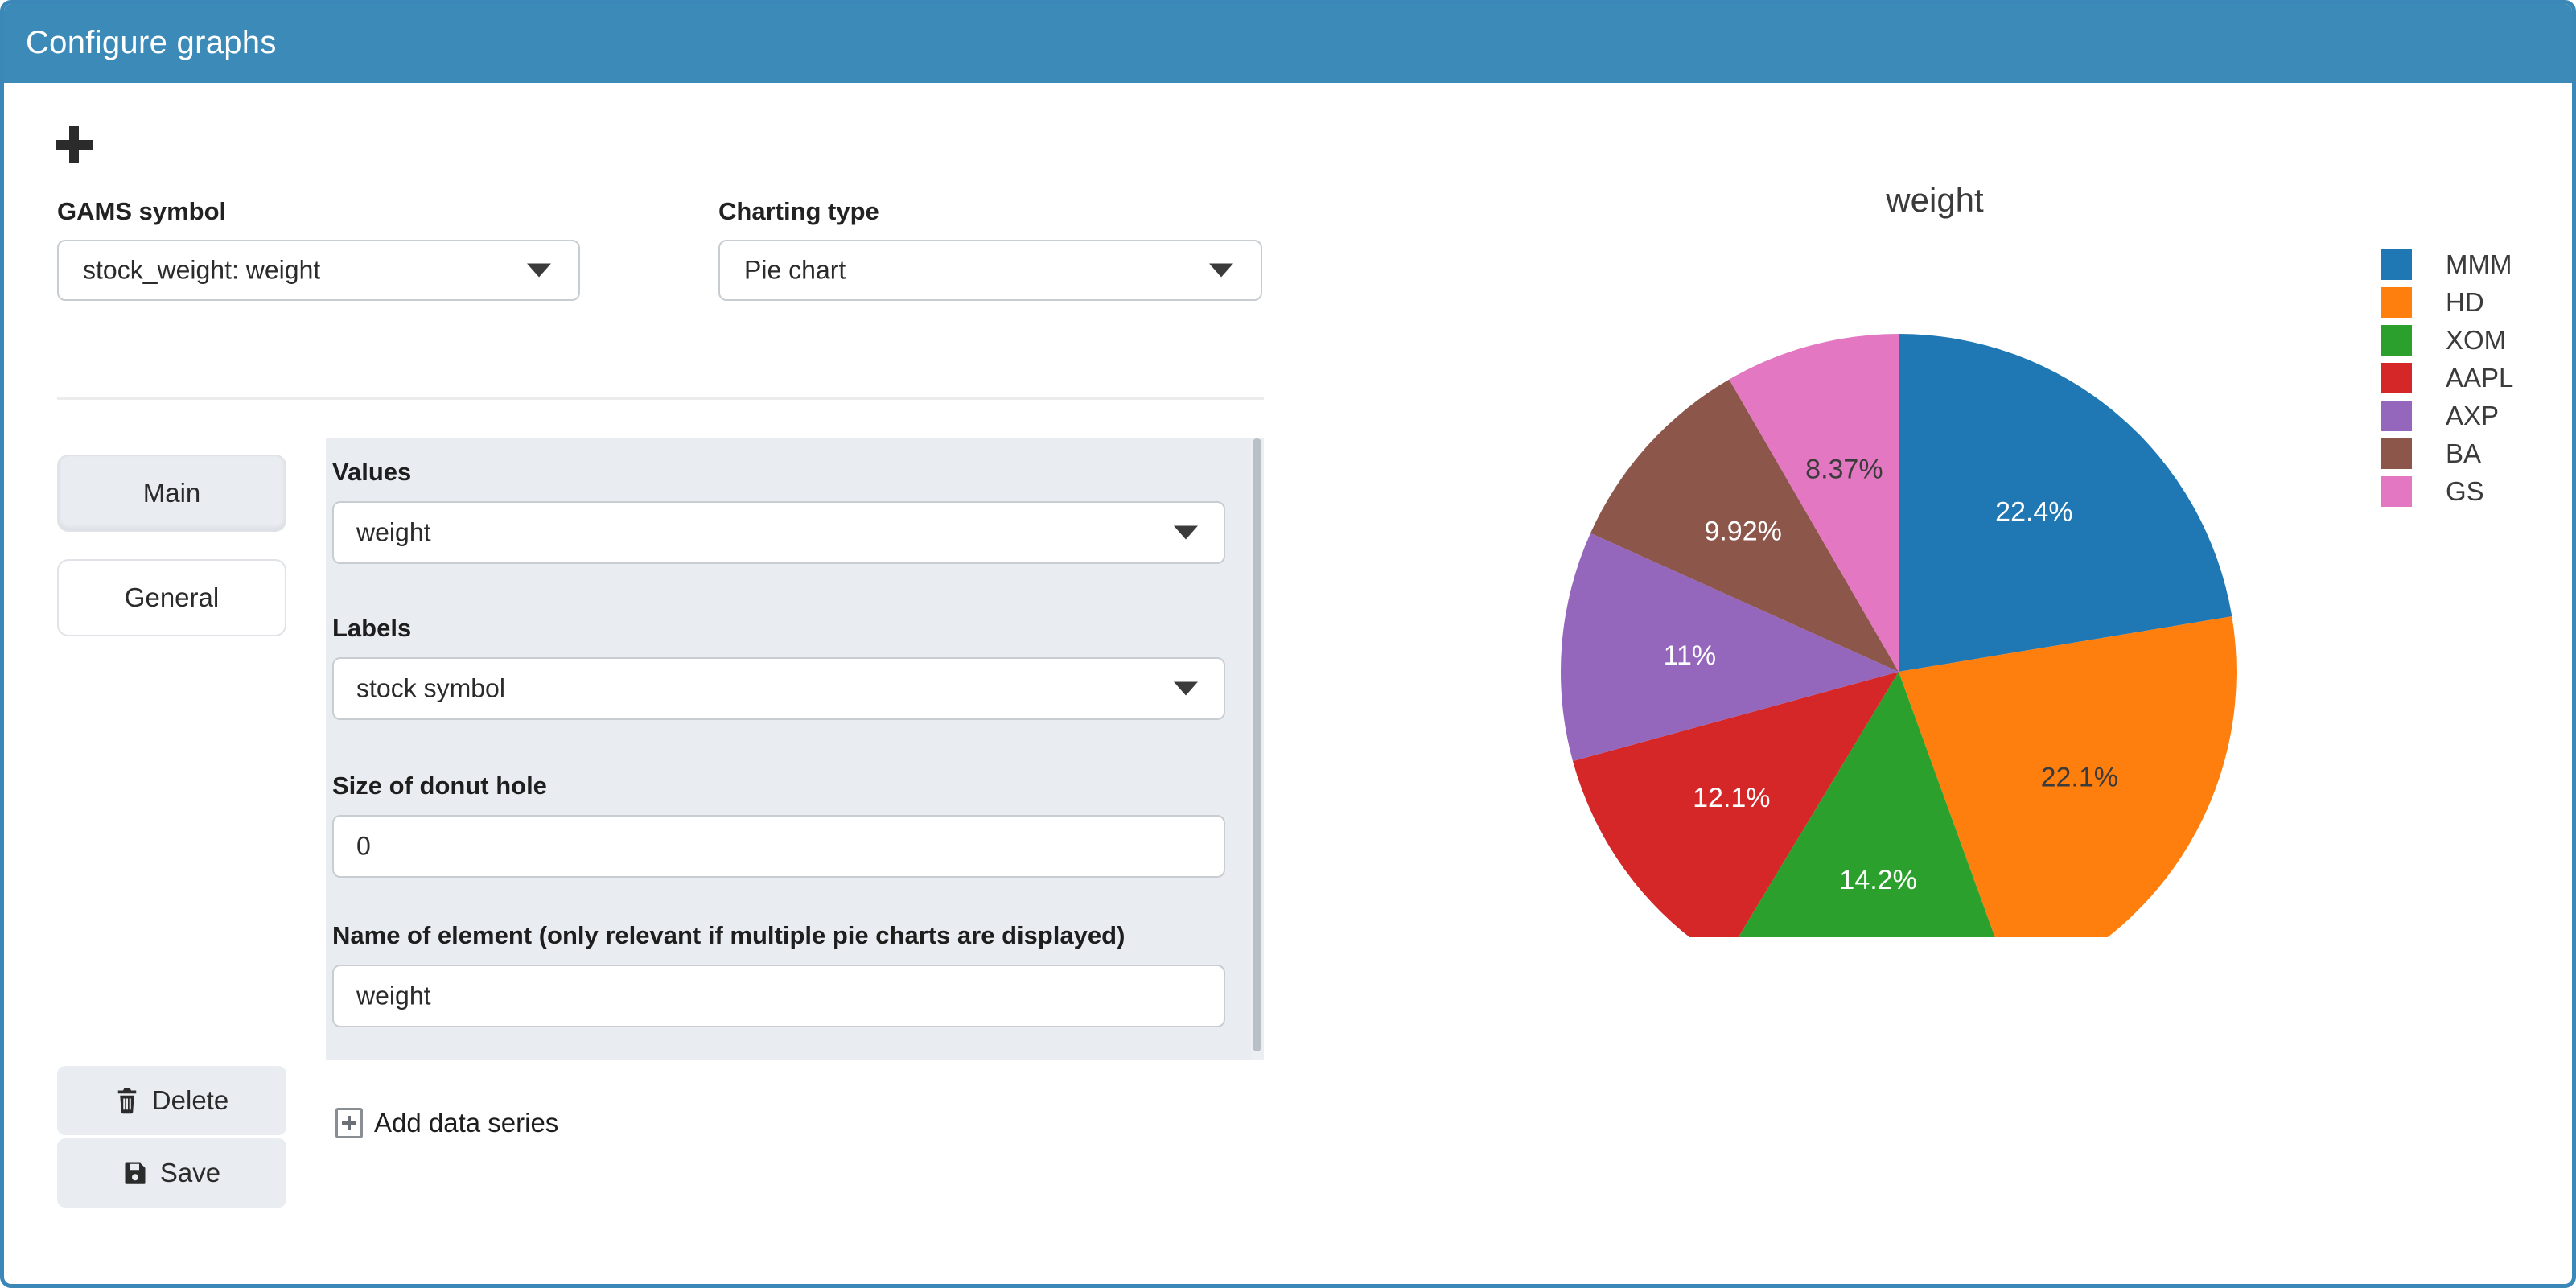 The width and height of the screenshot is (2576, 1288). I want to click on legend-label: GS, so click(2465, 490).